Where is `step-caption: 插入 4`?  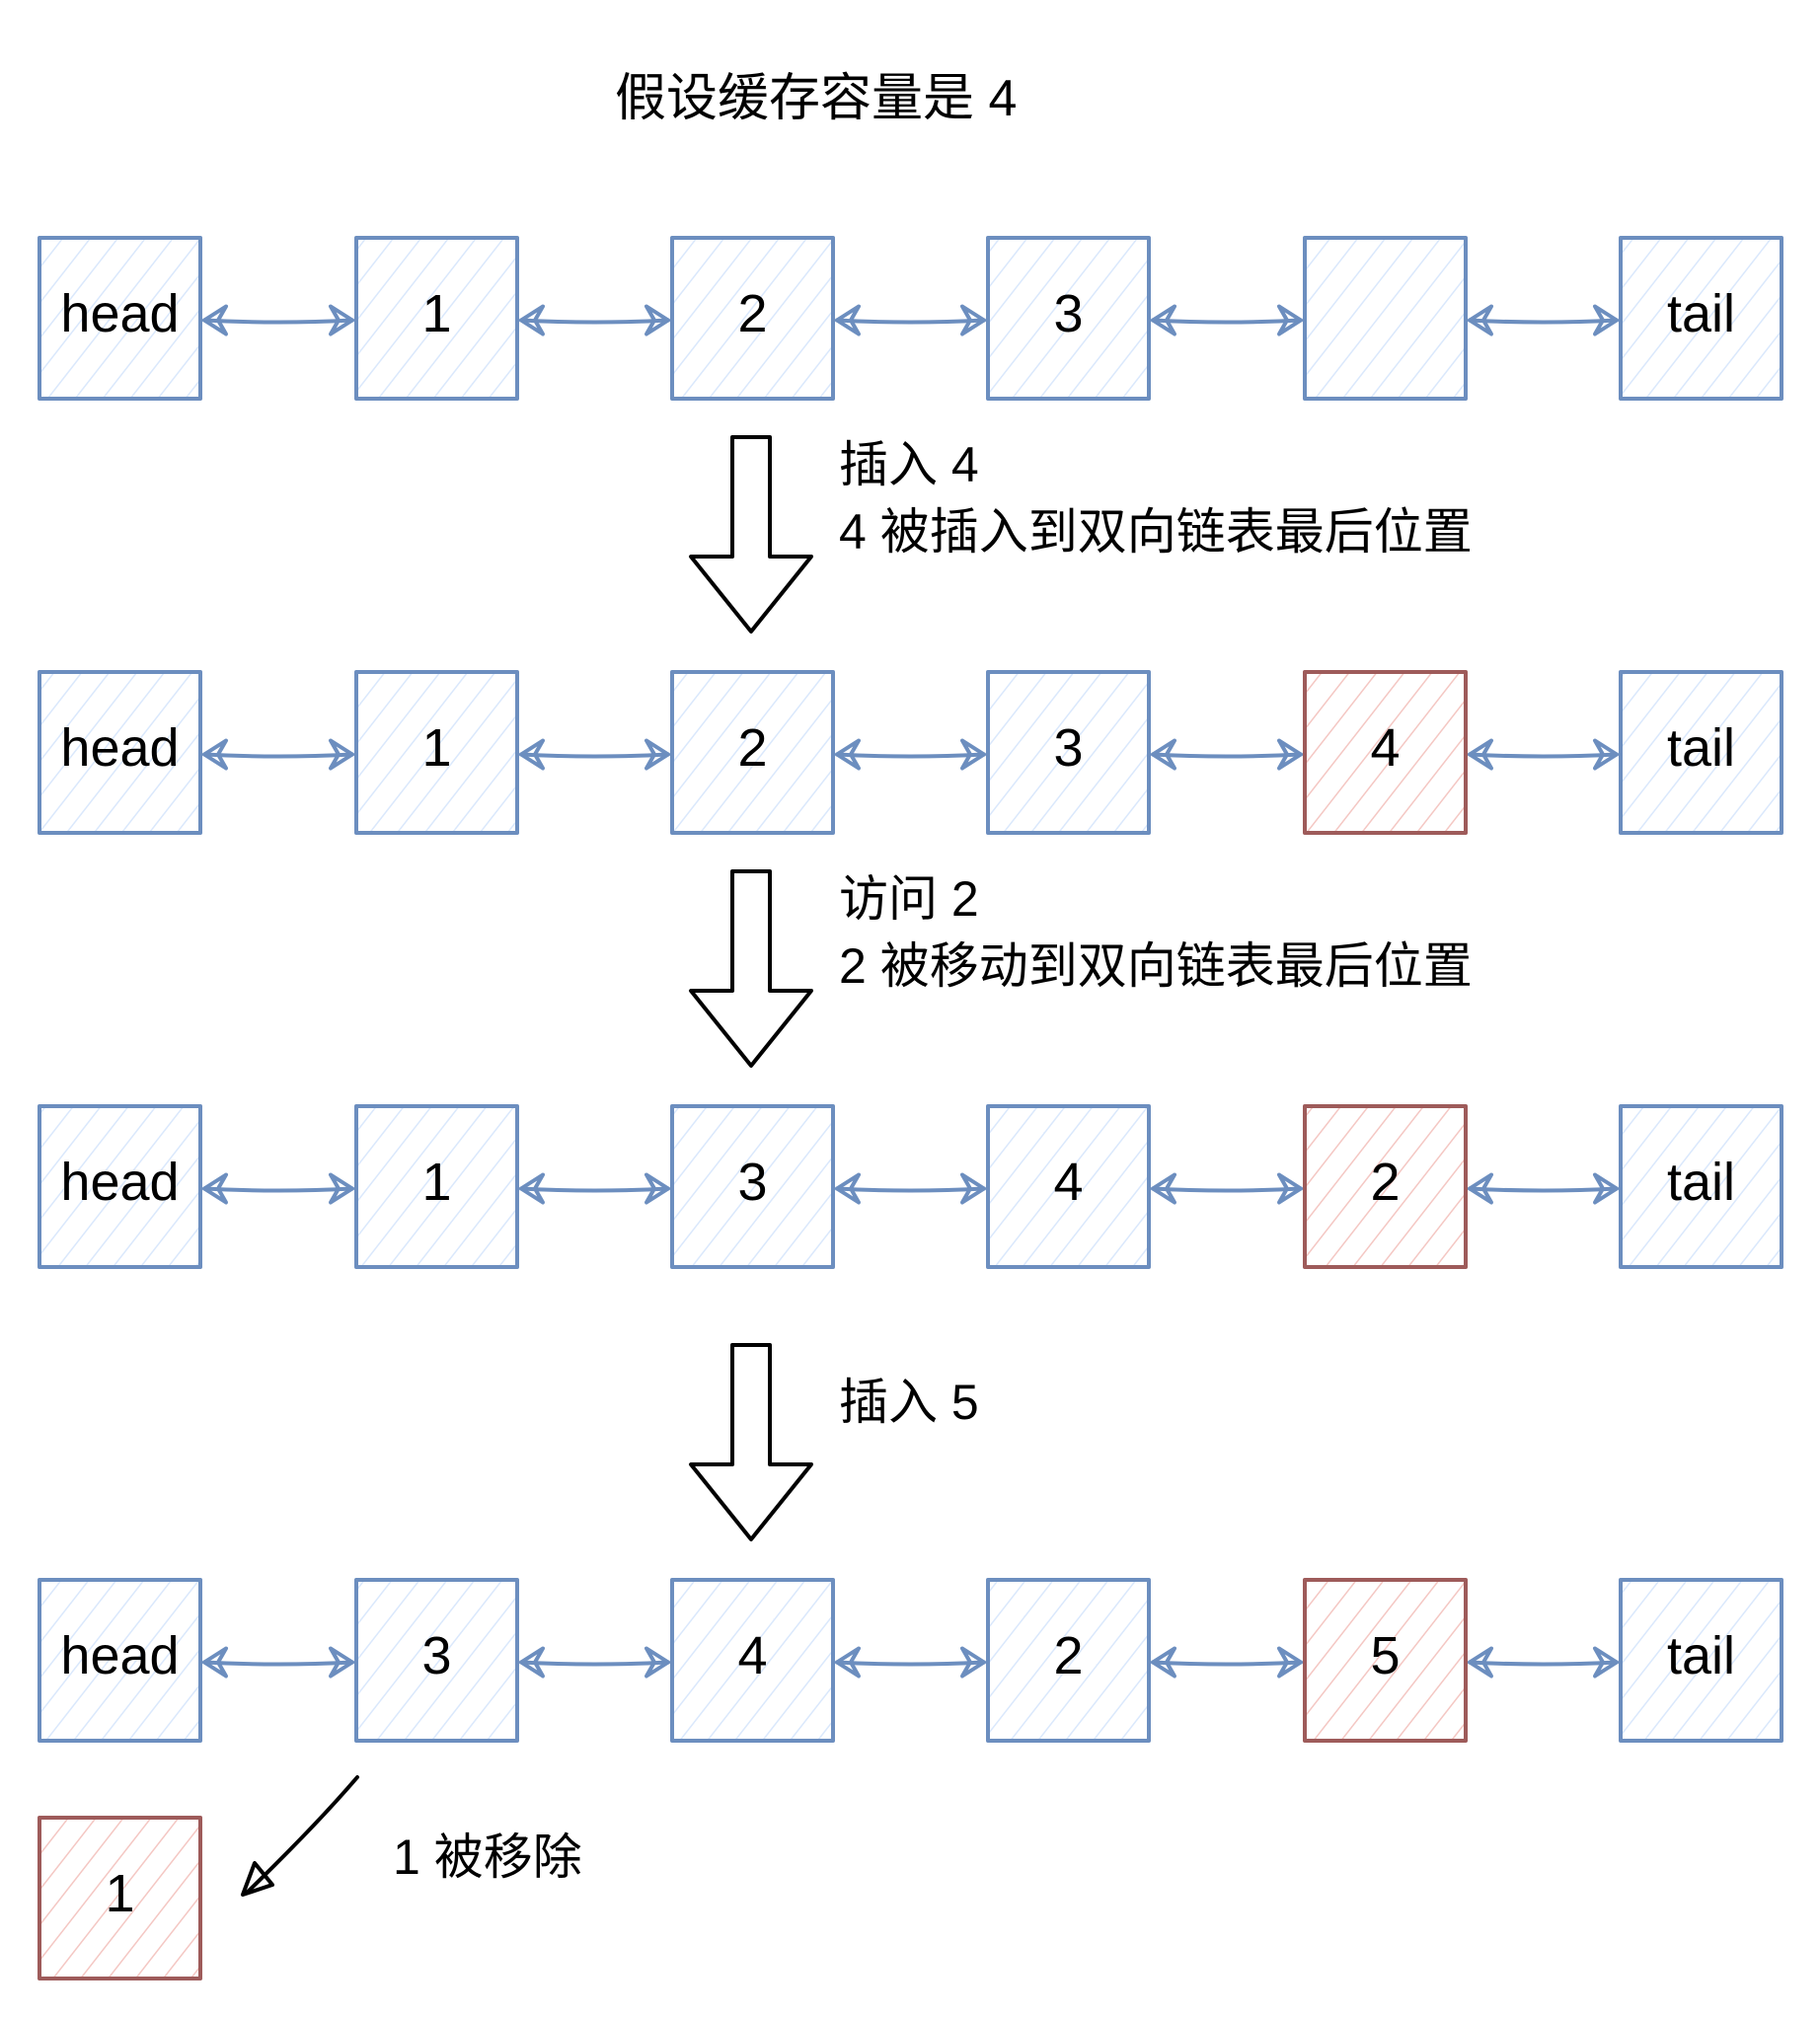
step-caption: 插入 4 is located at coordinates (909, 465).